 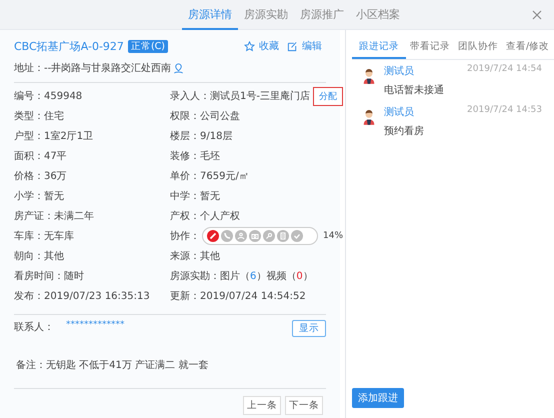 I want to click on address-text: 地址：--井岗路与甘泉路交汇处西南, so click(x=93, y=68).